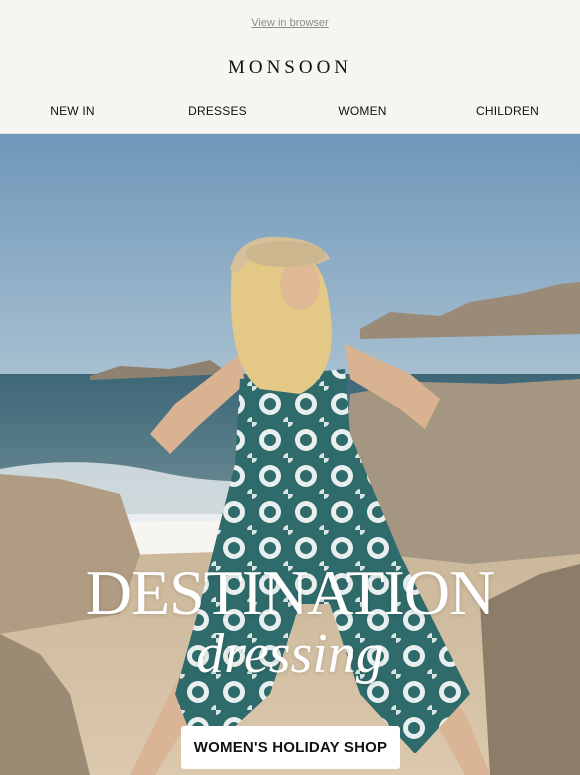 Image resolution: width=580 pixels, height=775 pixels. Describe the element at coordinates (507, 111) in the screenshot. I see `nav-item-children: CHILDREN` at that location.